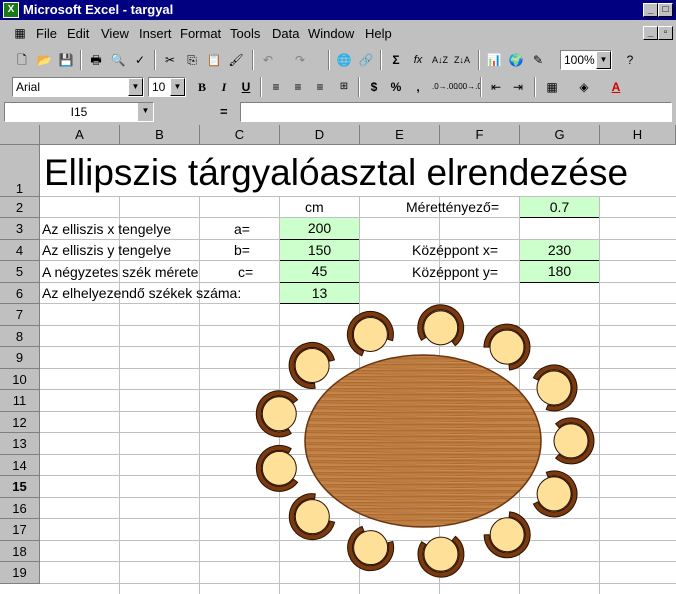  What do you see at coordinates (170, 60) in the screenshot?
I see `cut-icon: ✂` at bounding box center [170, 60].